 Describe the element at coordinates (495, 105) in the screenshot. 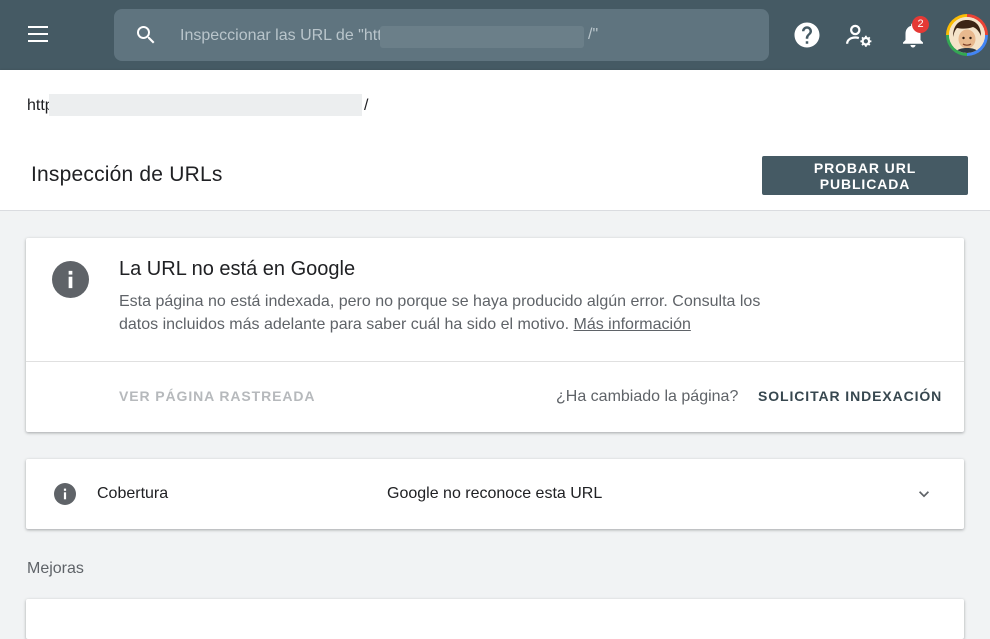

I see `inspected-url-bar: http /` at that location.